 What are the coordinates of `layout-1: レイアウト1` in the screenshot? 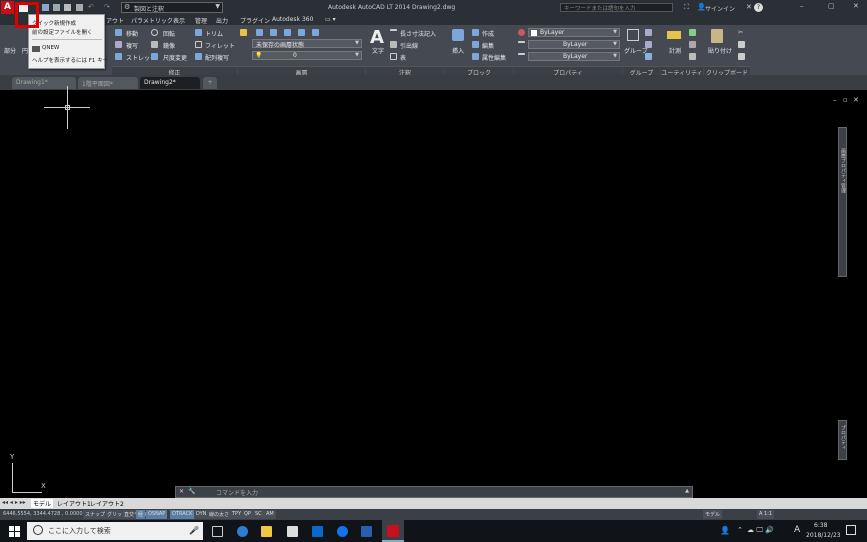 It's located at (74, 503).